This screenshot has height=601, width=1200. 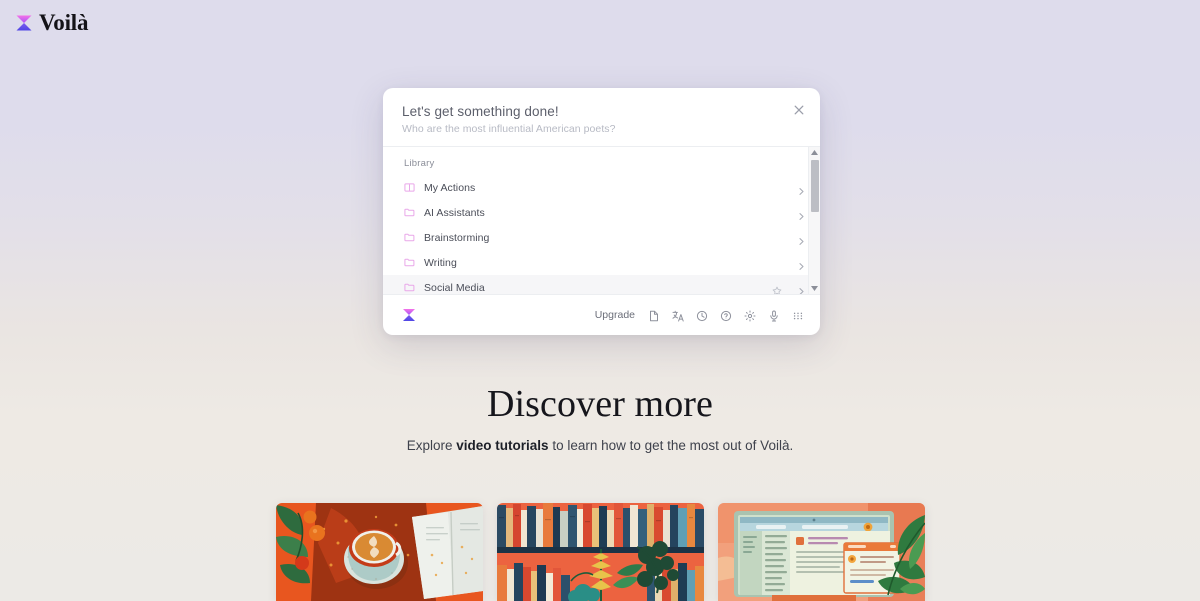 I want to click on discover-text-prefix: Explore, so click(x=431, y=445).